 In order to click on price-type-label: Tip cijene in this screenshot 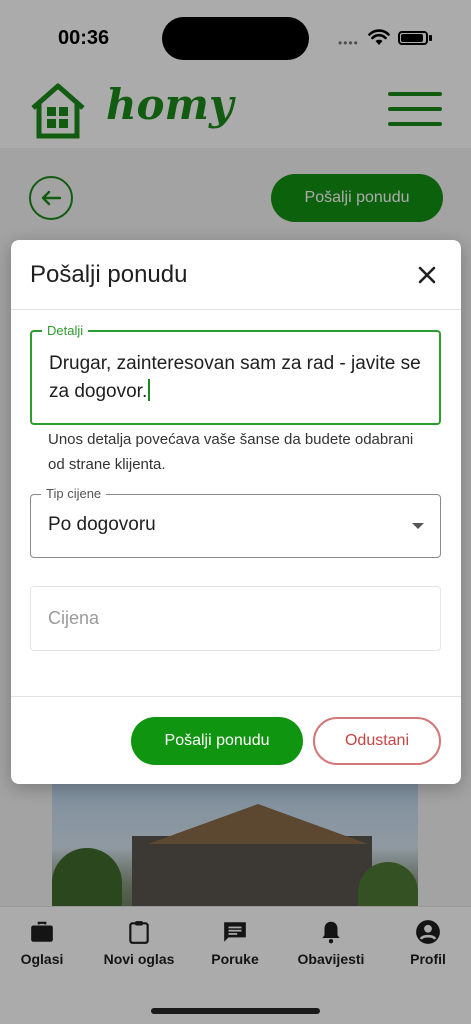, I will do `click(74, 493)`.